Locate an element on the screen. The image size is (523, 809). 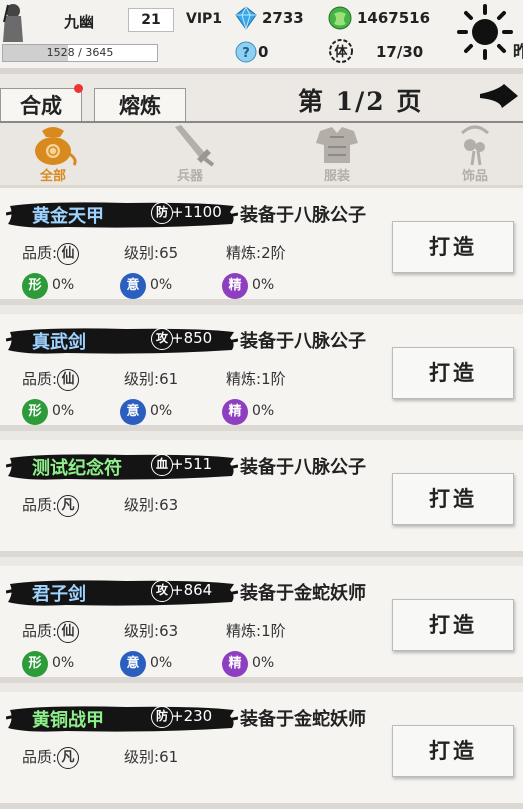
stat-type-icon: 血 is located at coordinates (162, 465).